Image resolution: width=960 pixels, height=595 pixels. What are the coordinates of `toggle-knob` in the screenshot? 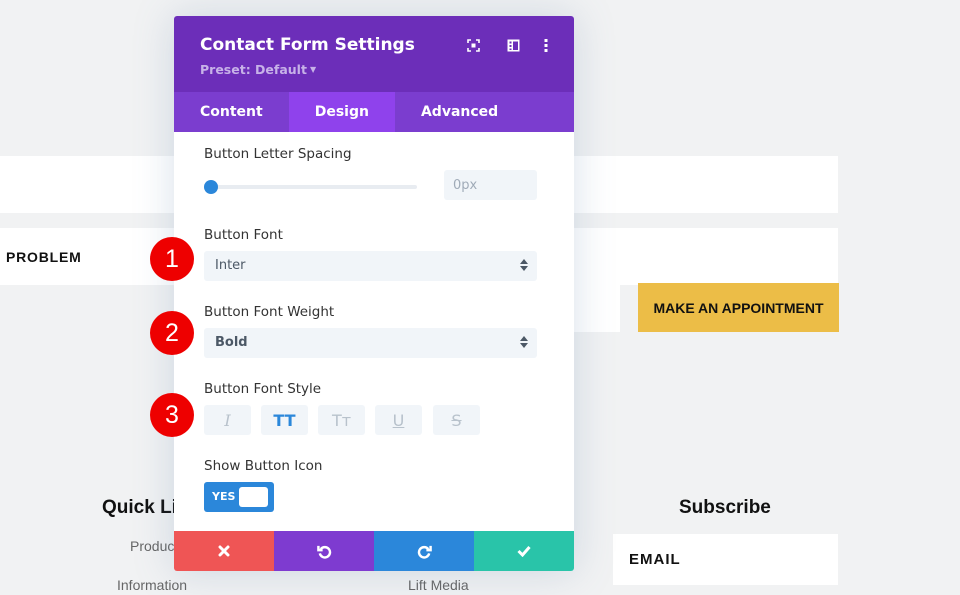 It's located at (253, 497).